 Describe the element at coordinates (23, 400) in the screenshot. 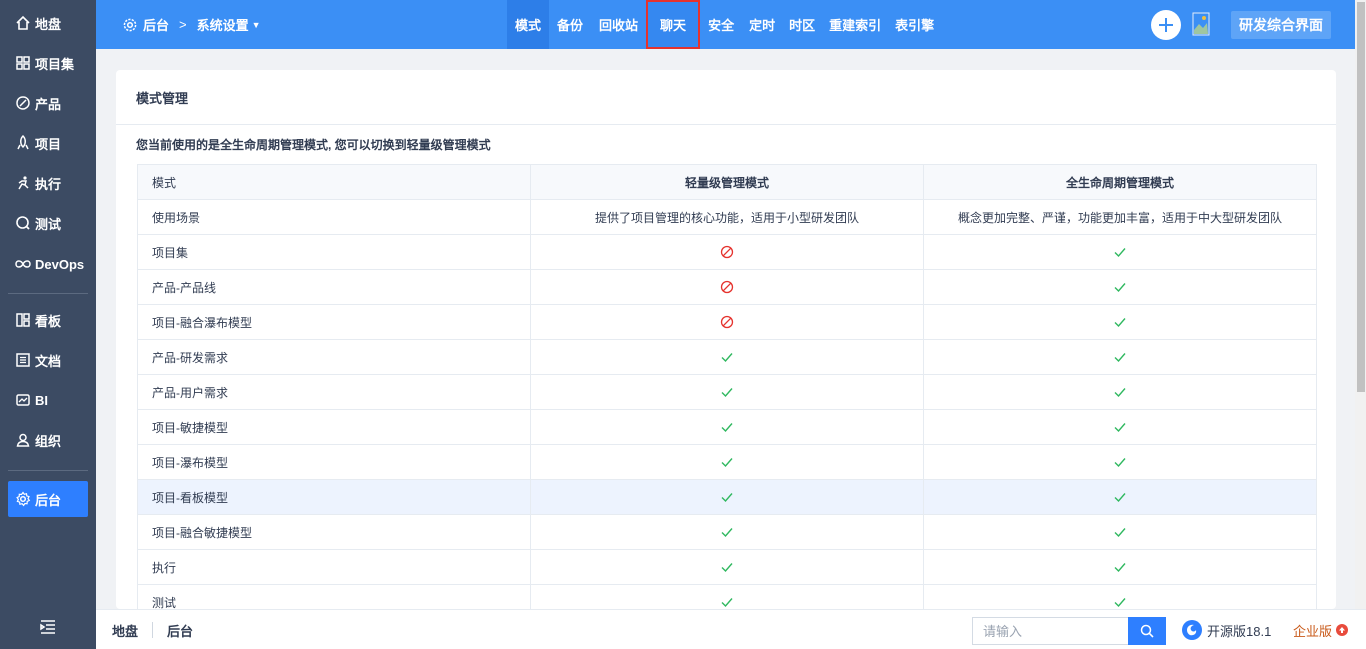

I see `bi-icon` at that location.